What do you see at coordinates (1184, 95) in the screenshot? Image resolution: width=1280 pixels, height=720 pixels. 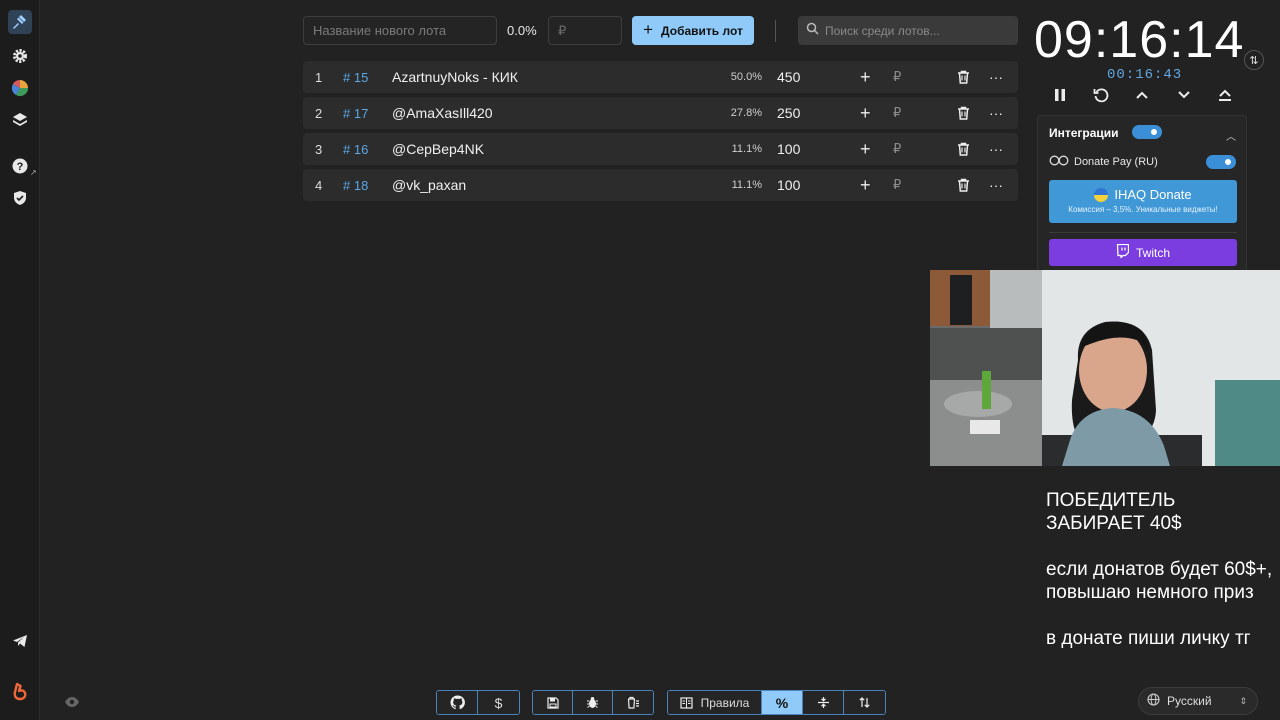 I see `chevron-down-icon` at bounding box center [1184, 95].